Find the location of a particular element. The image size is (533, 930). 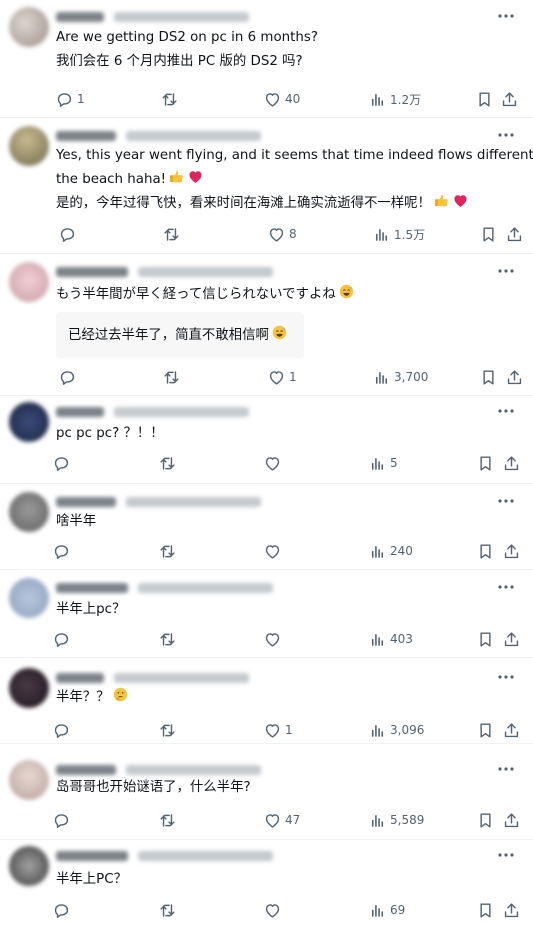

views-button: 403 is located at coordinates (390, 639).